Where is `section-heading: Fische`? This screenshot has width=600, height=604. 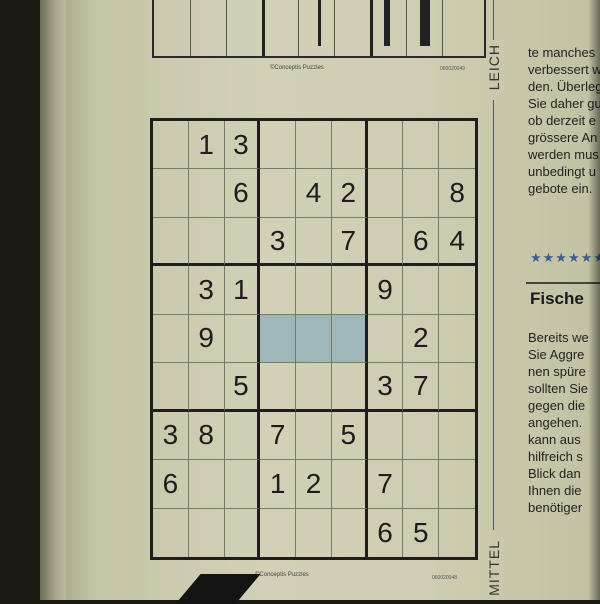
section-heading: Fische is located at coordinates (557, 298).